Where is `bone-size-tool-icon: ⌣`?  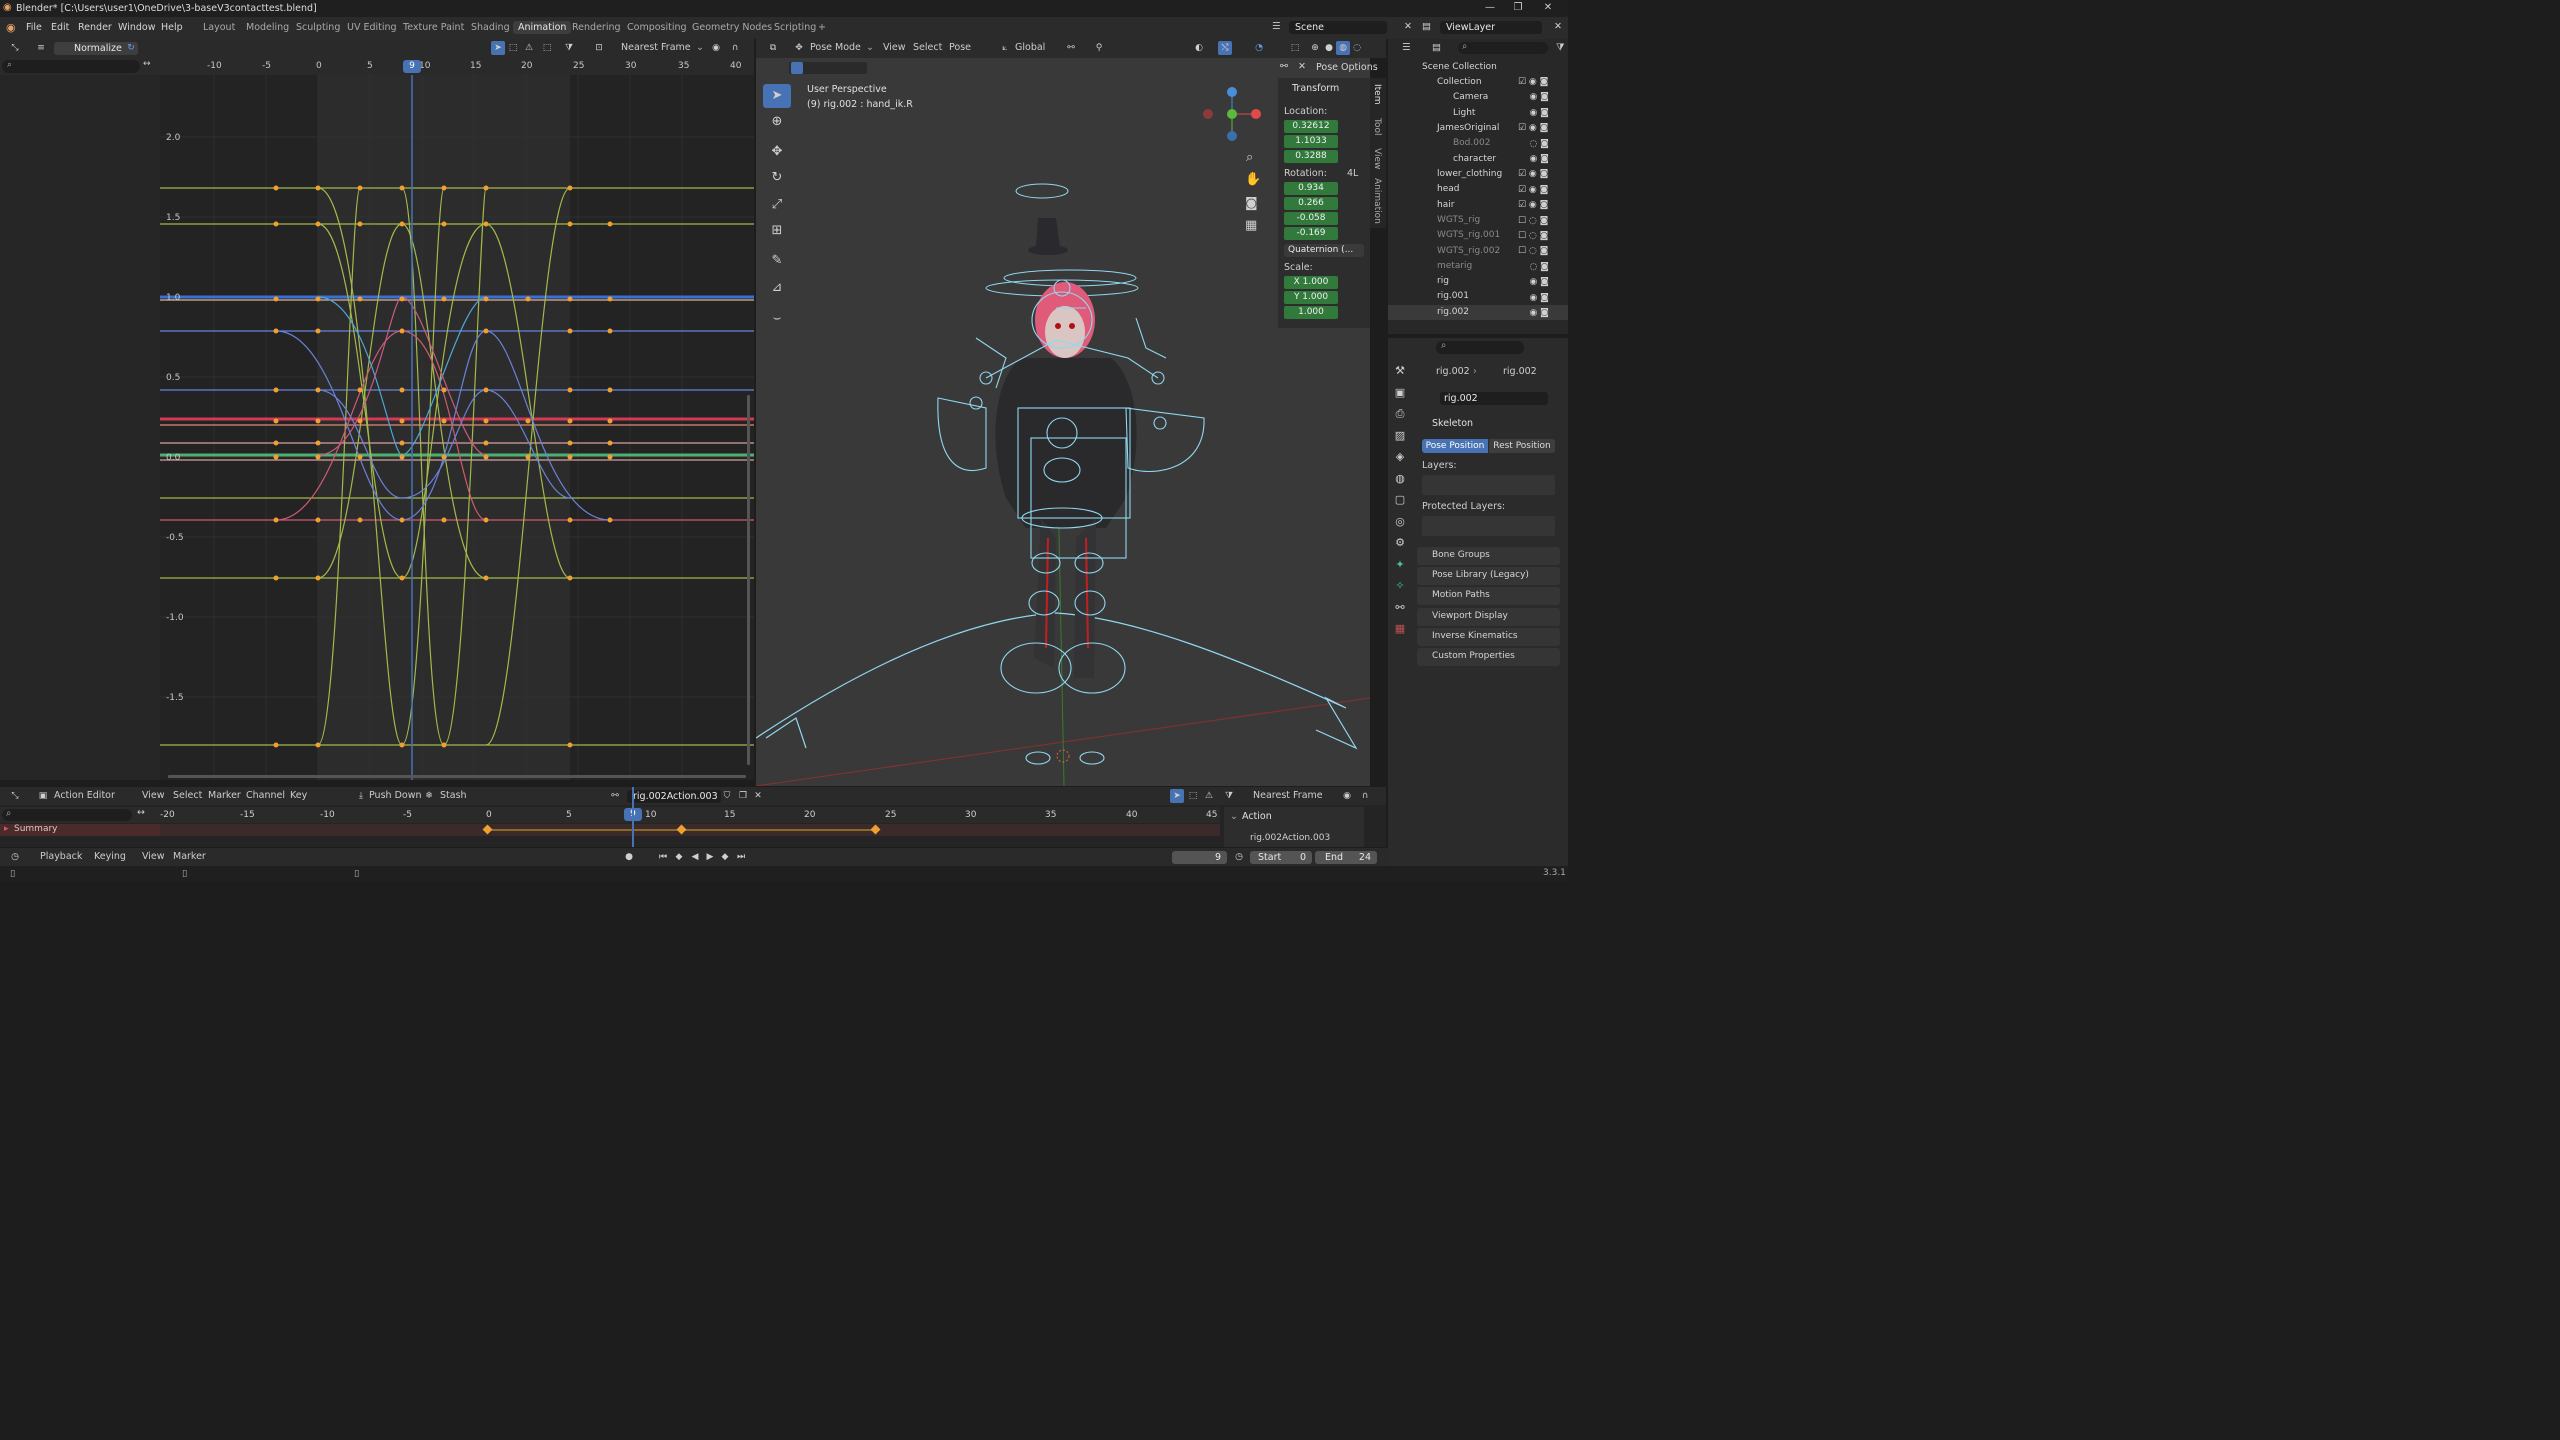 bone-size-tool-icon: ⌣ is located at coordinates (777, 319).